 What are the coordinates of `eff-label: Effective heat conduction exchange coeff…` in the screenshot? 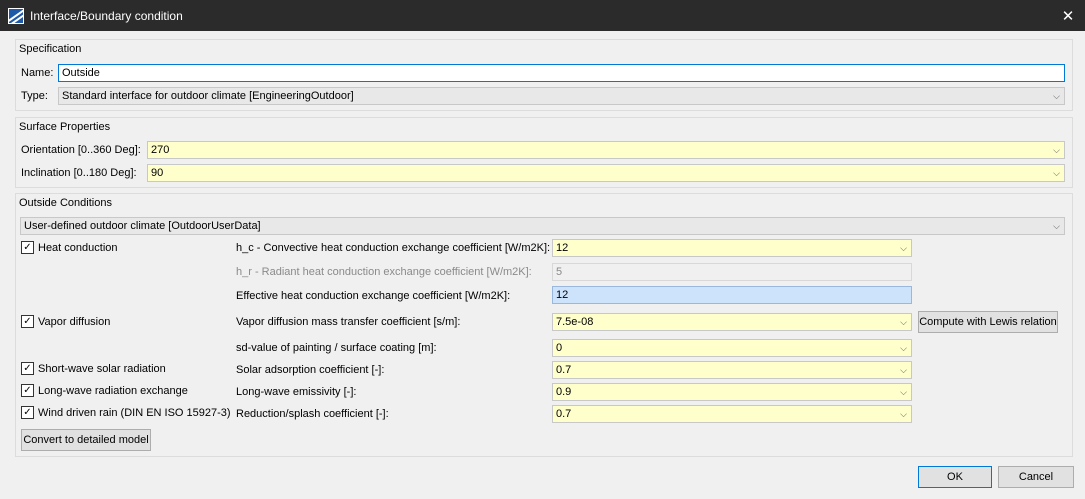 It's located at (373, 296).